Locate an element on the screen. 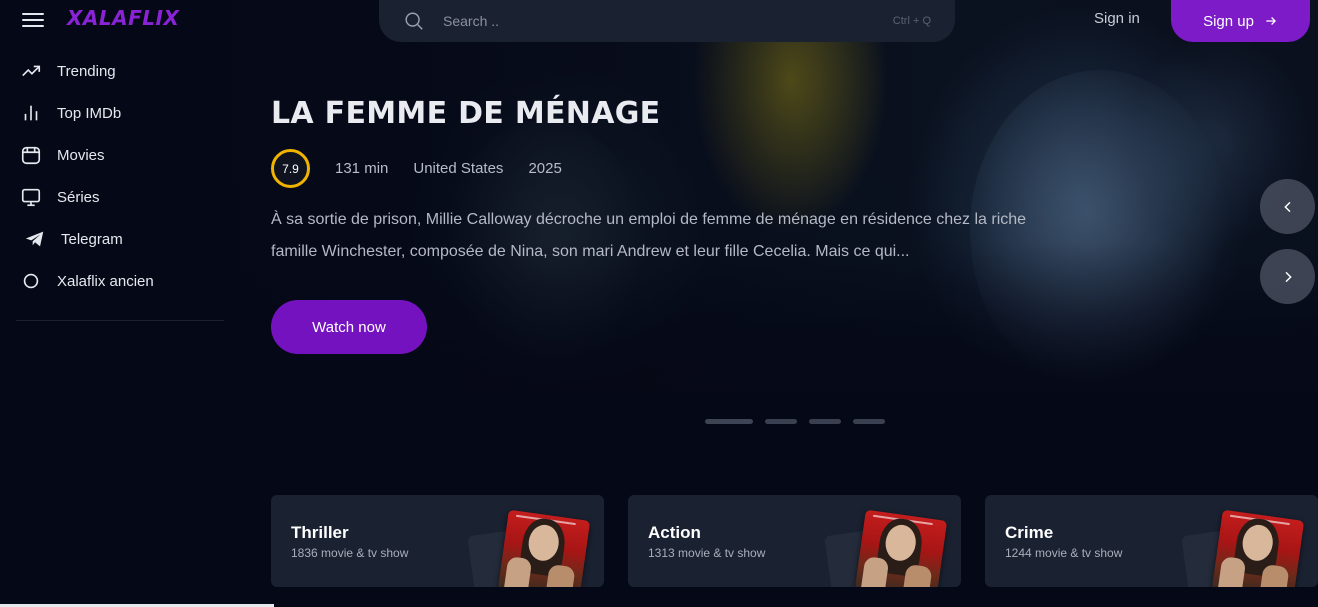 The image size is (1318, 607). sidebar-item-label: Trending is located at coordinates (86, 71).